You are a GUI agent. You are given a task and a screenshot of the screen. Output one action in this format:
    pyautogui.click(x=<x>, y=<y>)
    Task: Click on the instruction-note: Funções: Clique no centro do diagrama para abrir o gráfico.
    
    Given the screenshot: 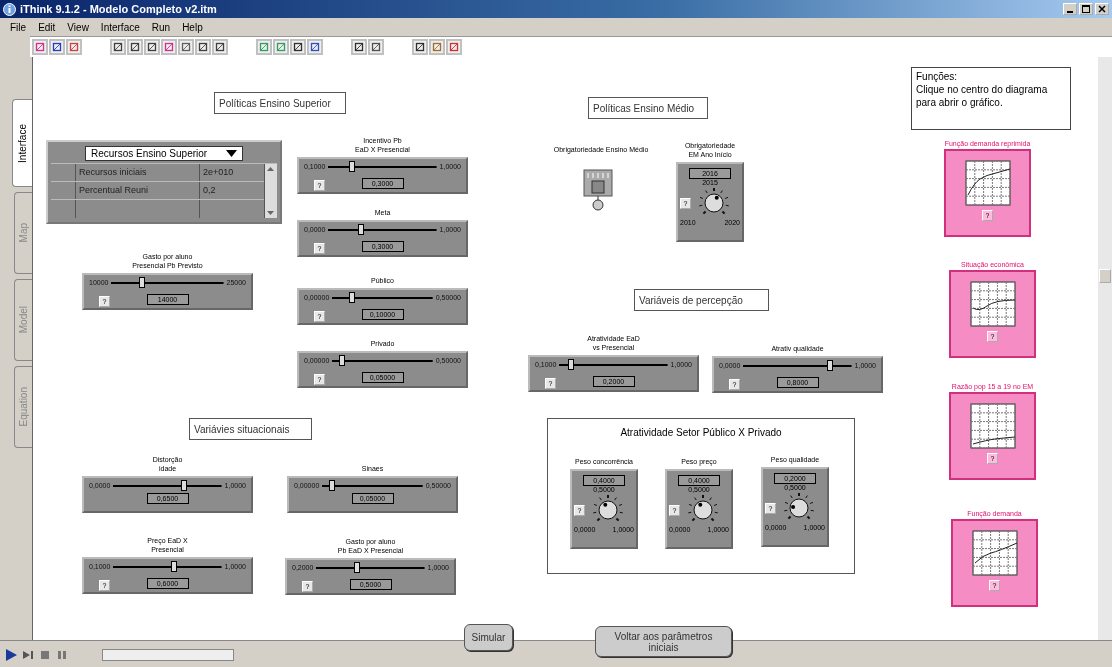 What is the action you would take?
    pyautogui.click(x=991, y=98)
    